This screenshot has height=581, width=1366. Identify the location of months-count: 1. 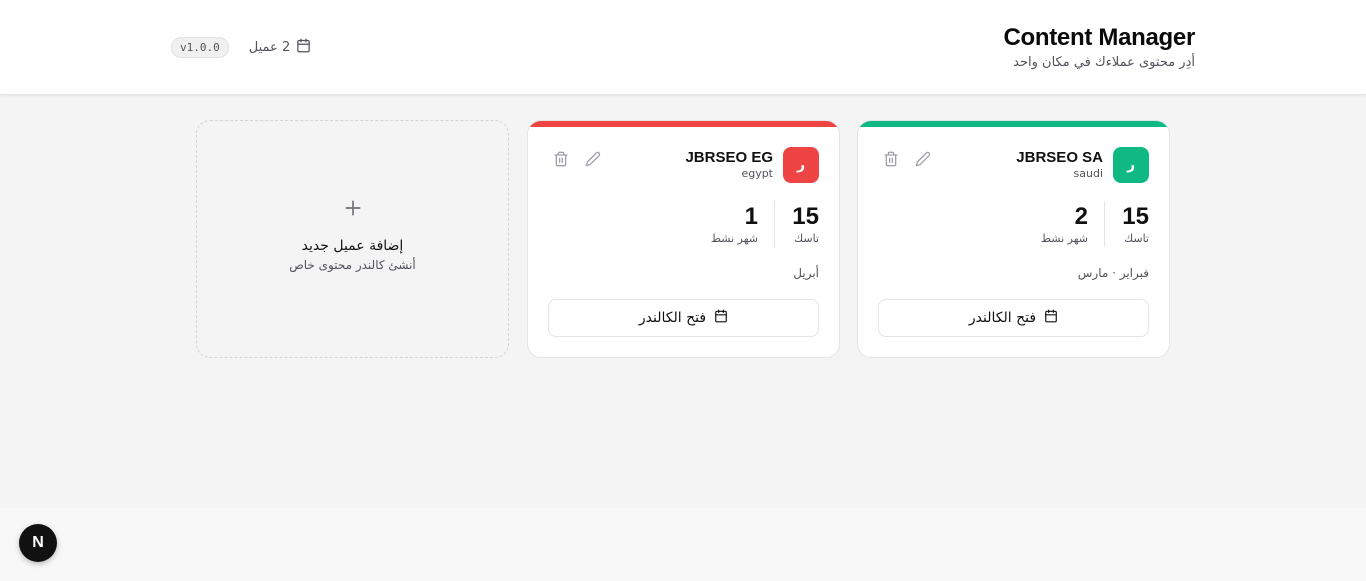
(751, 216).